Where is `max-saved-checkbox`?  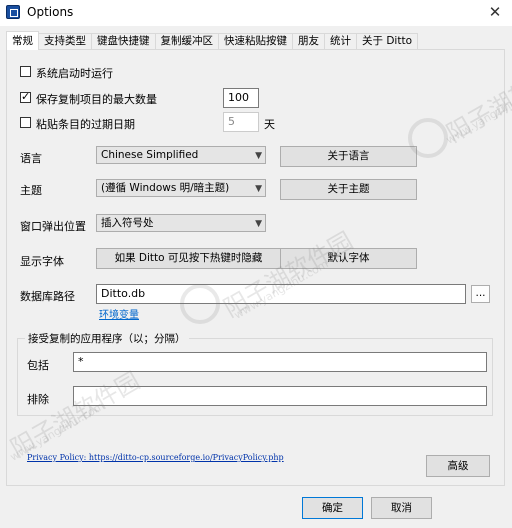 max-saved-checkbox is located at coordinates (25, 96).